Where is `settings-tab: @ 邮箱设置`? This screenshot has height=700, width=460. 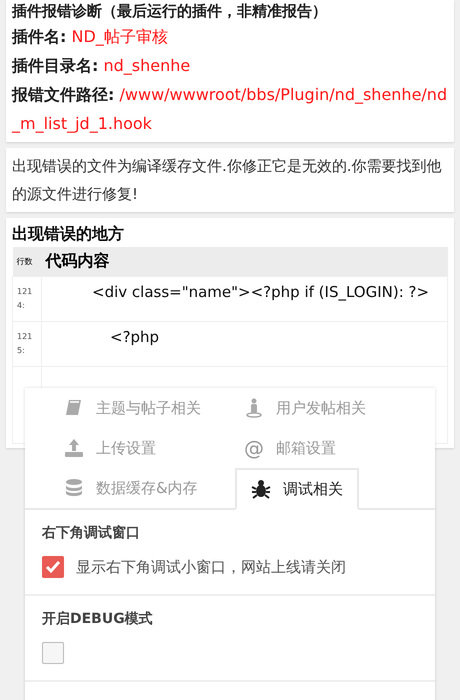 settings-tab: @ 邮箱设置 is located at coordinates (290, 448).